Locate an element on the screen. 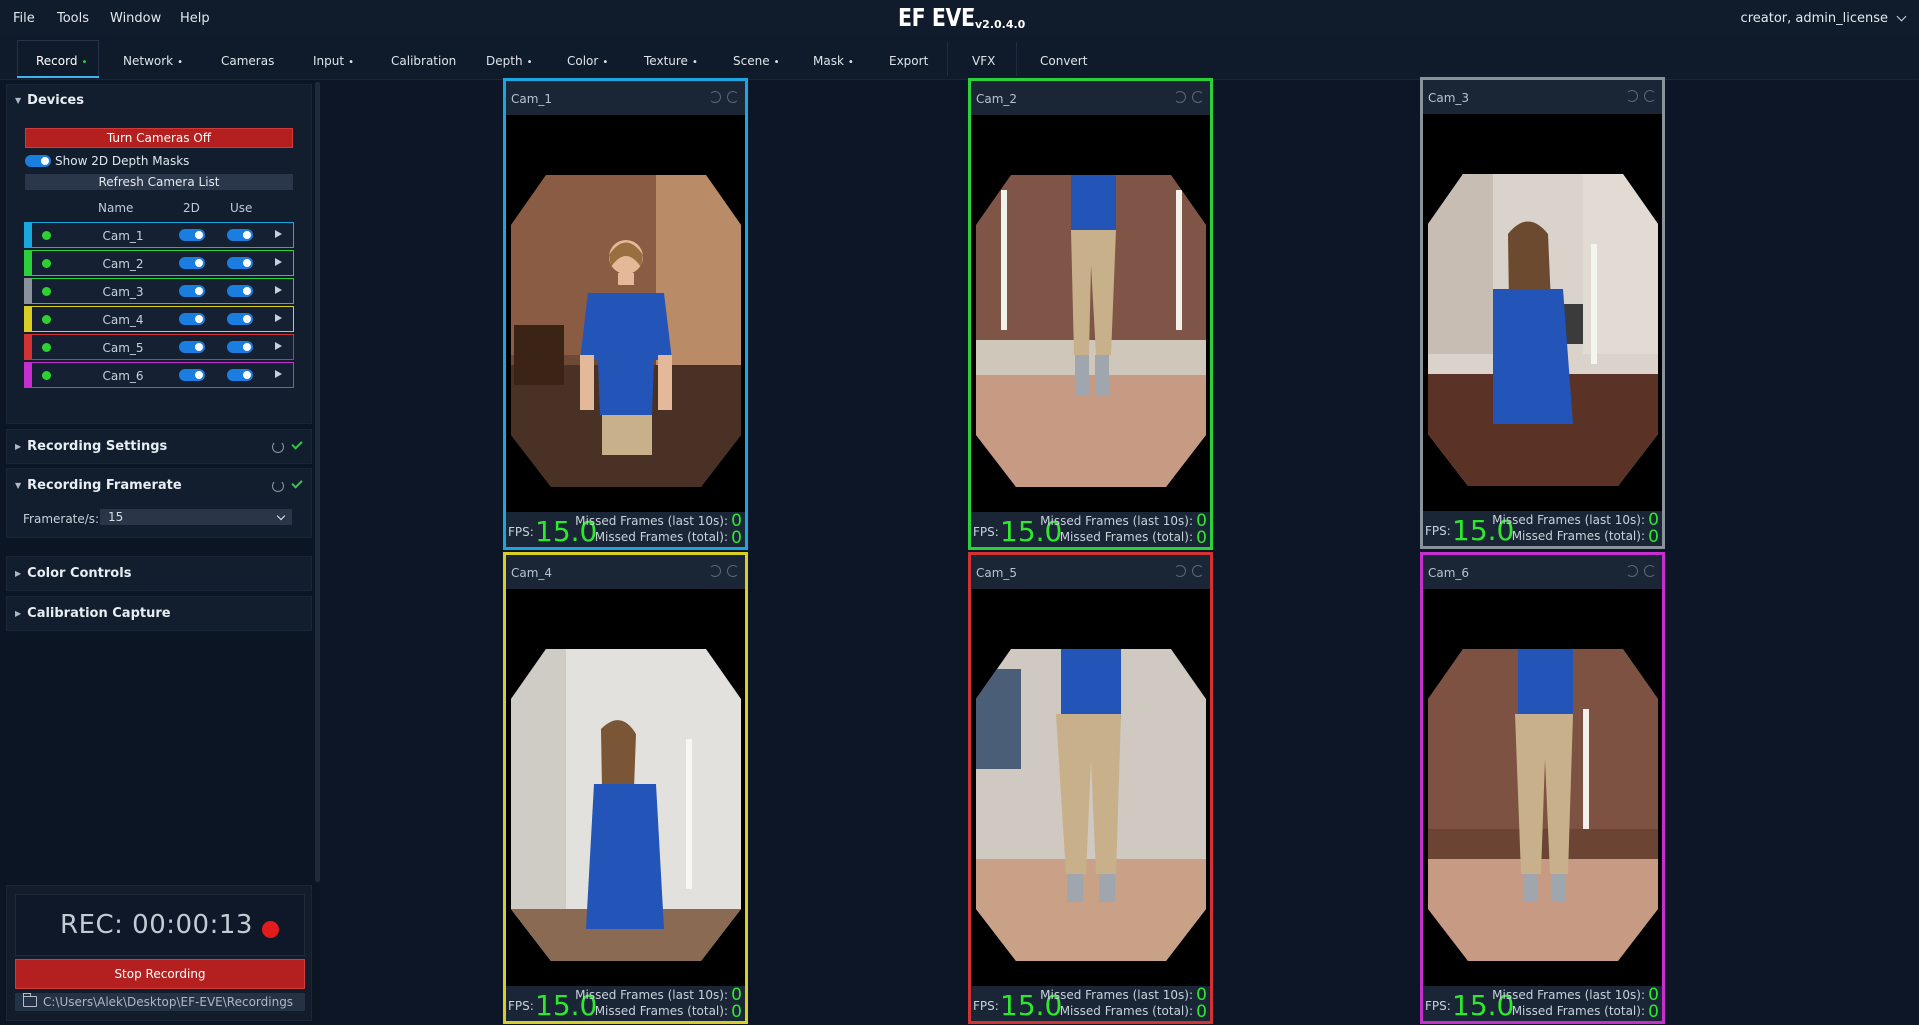 Image resolution: width=1919 pixels, height=1025 pixels. show-depth-masks-label: Show 2D Depth Masks is located at coordinates (122, 161).